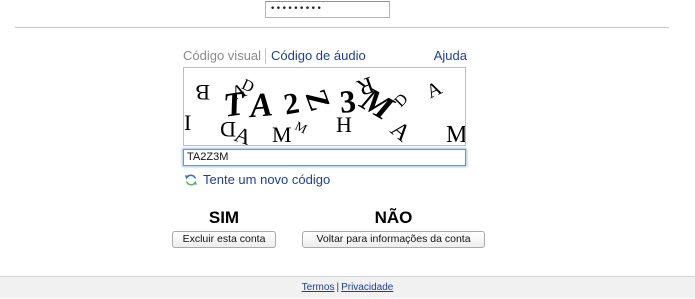  I want to click on terms-link: Termos, so click(318, 287).